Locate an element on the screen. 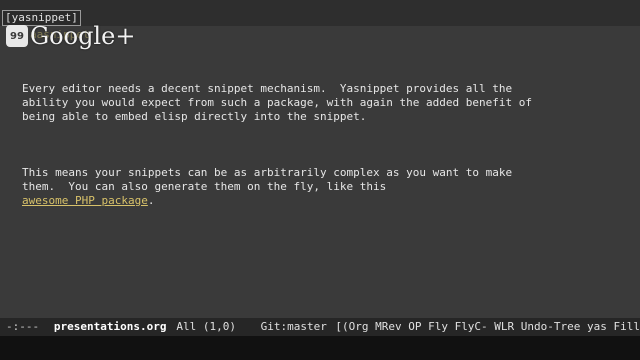  echo-area is located at coordinates (320, 348).